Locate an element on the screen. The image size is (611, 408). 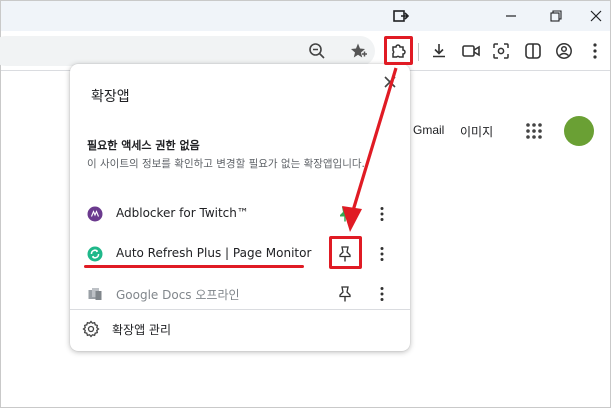
menu-kebab-icon is located at coordinates (595, 51).